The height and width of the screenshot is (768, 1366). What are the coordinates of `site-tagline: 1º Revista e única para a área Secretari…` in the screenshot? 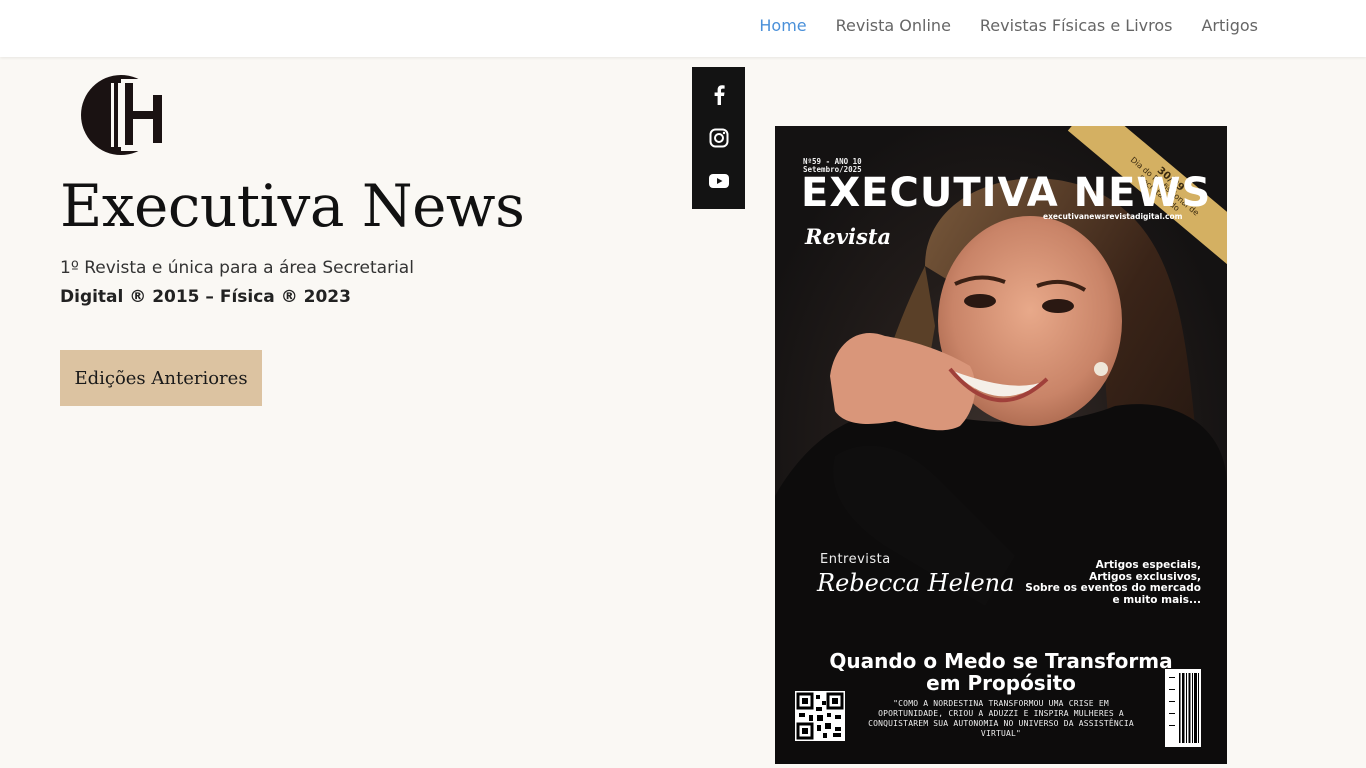 It's located at (237, 268).